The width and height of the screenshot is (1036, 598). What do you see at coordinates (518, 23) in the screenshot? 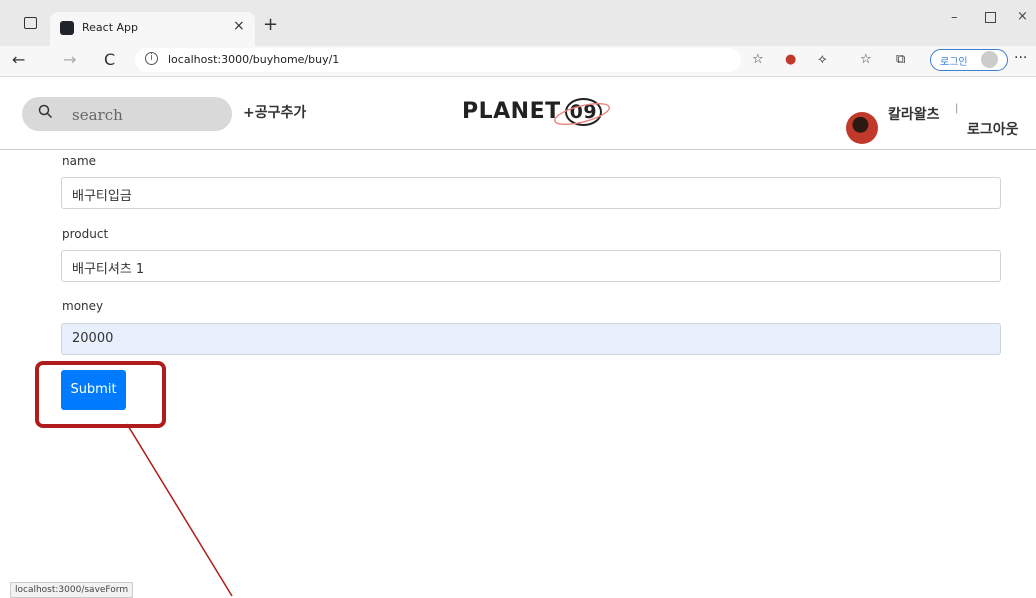
I see `browser-tab-bar: React App × + – ×` at bounding box center [518, 23].